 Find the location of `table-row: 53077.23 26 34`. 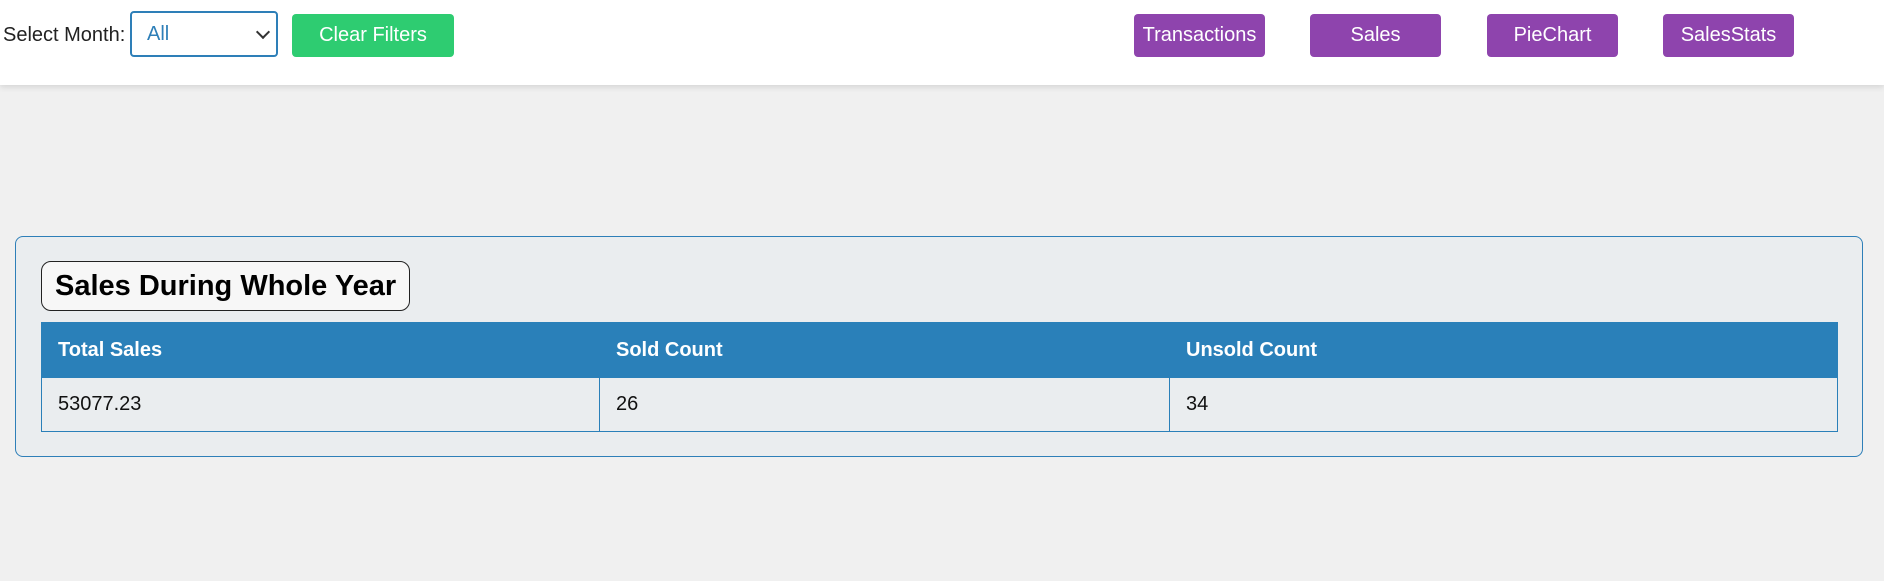

table-row: 53077.23 26 34 is located at coordinates (939, 404).